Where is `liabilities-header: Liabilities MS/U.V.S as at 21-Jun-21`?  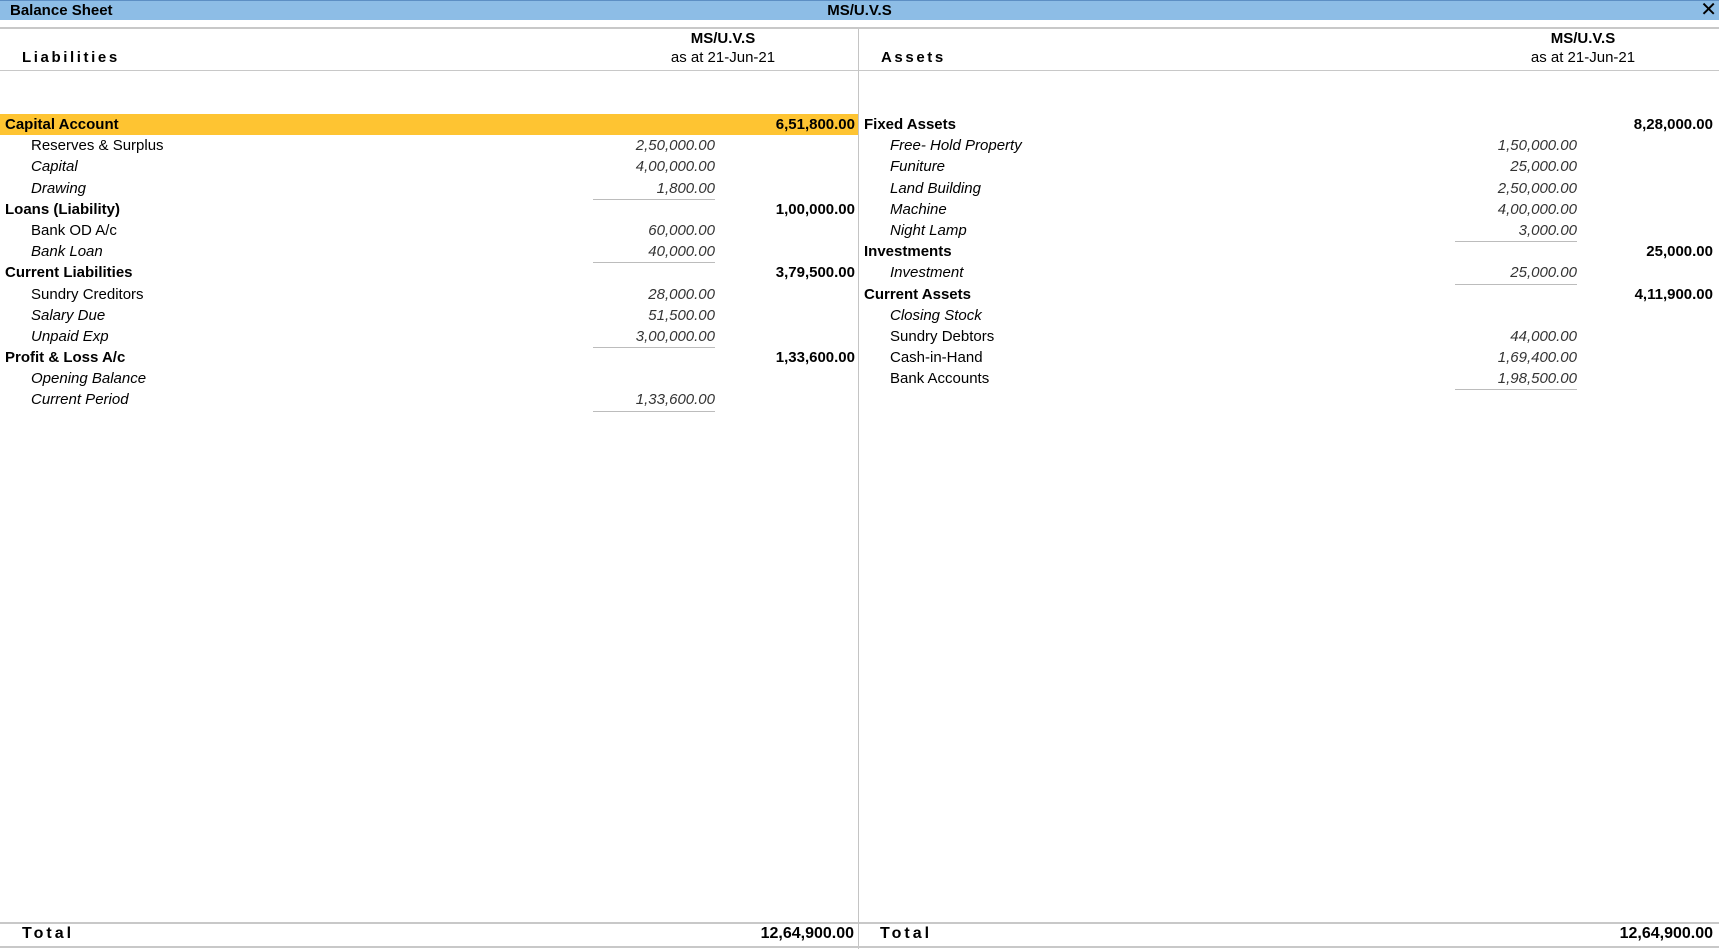
liabilities-header: Liabilities MS/U.V.S as at 21-Jun-21 is located at coordinates (429, 50).